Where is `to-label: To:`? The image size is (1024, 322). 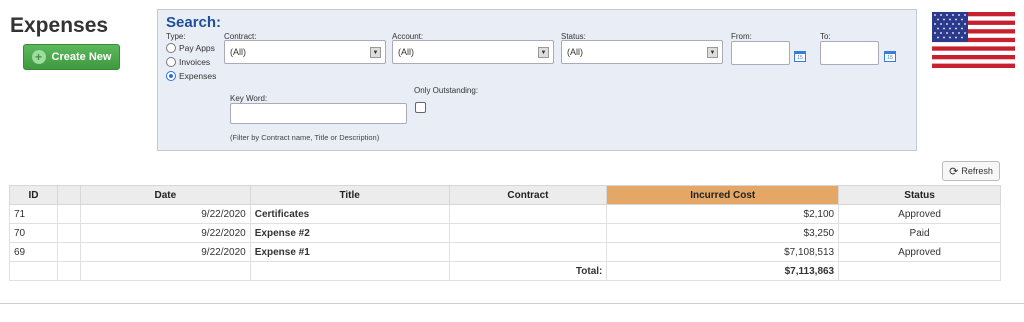 to-label: To: is located at coordinates (825, 36).